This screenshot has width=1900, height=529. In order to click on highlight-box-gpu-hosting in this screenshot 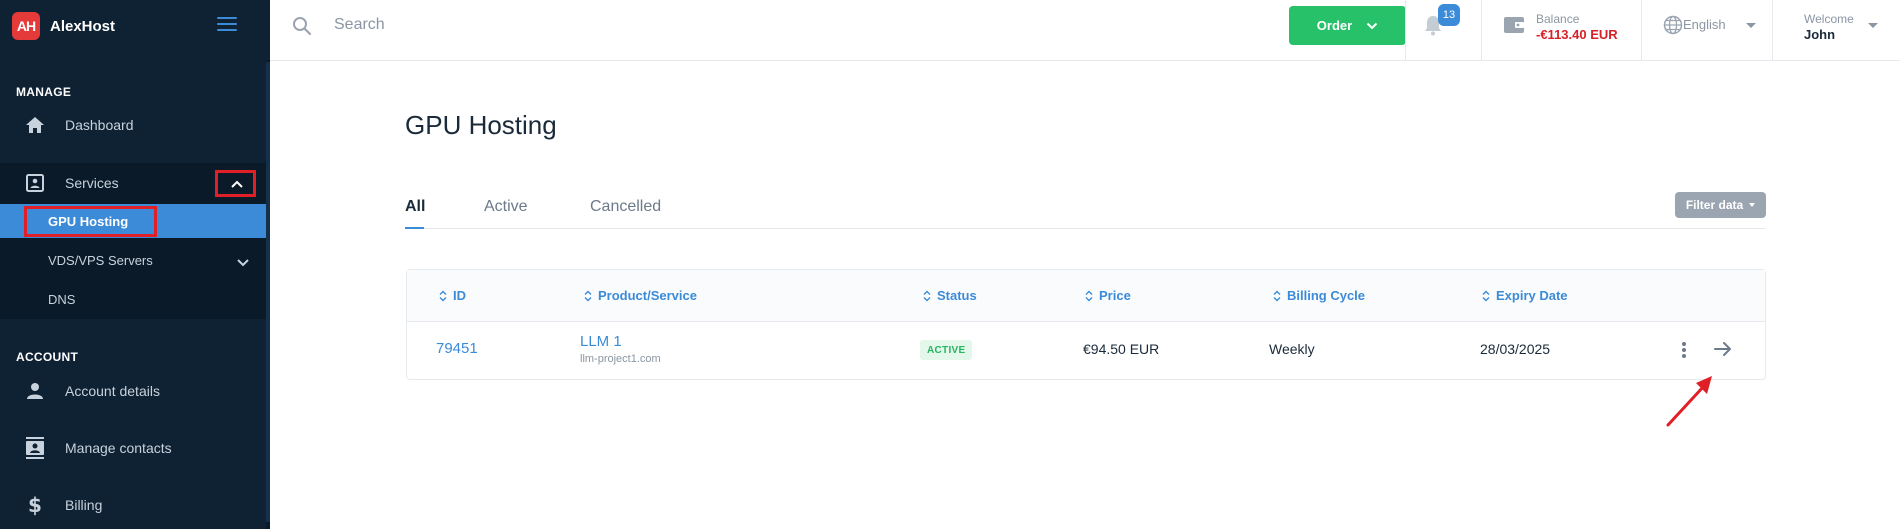, I will do `click(90, 221)`.